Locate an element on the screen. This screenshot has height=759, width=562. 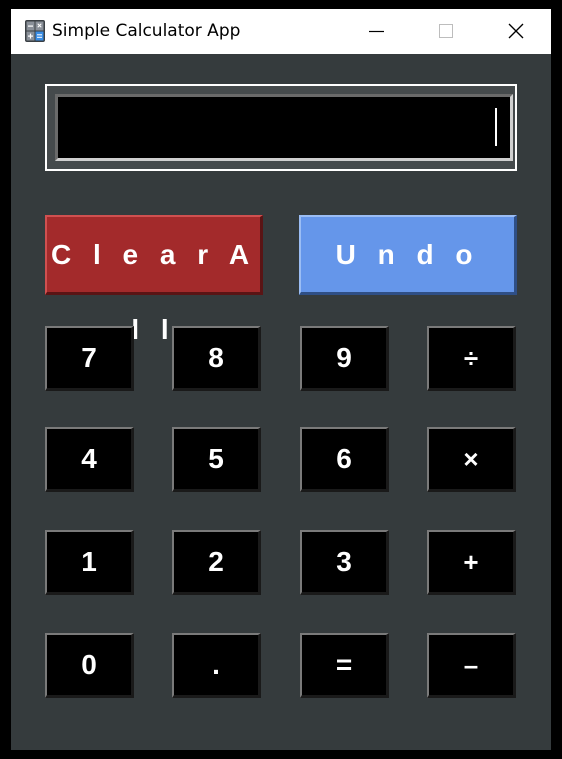
display-frame is located at coordinates (281, 127).